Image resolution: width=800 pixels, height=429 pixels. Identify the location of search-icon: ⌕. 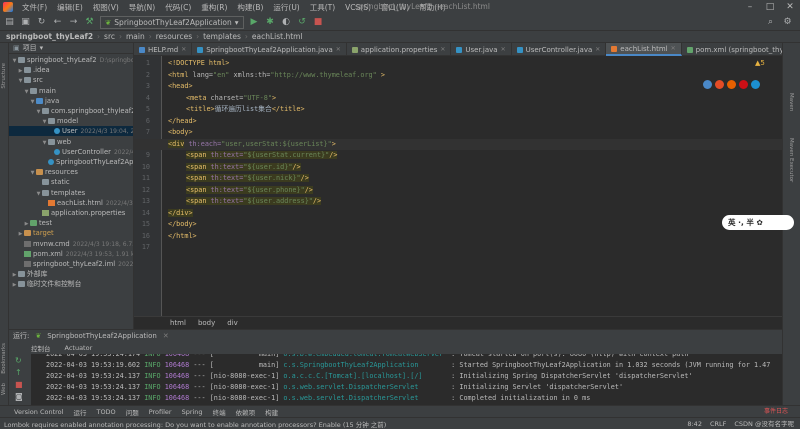
(770, 22).